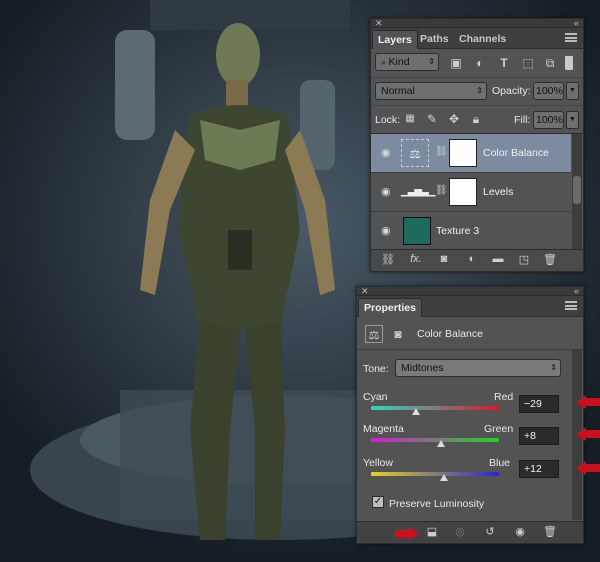  What do you see at coordinates (444, 261) in the screenshot?
I see `add-mask-icon: ◙` at bounding box center [444, 261].